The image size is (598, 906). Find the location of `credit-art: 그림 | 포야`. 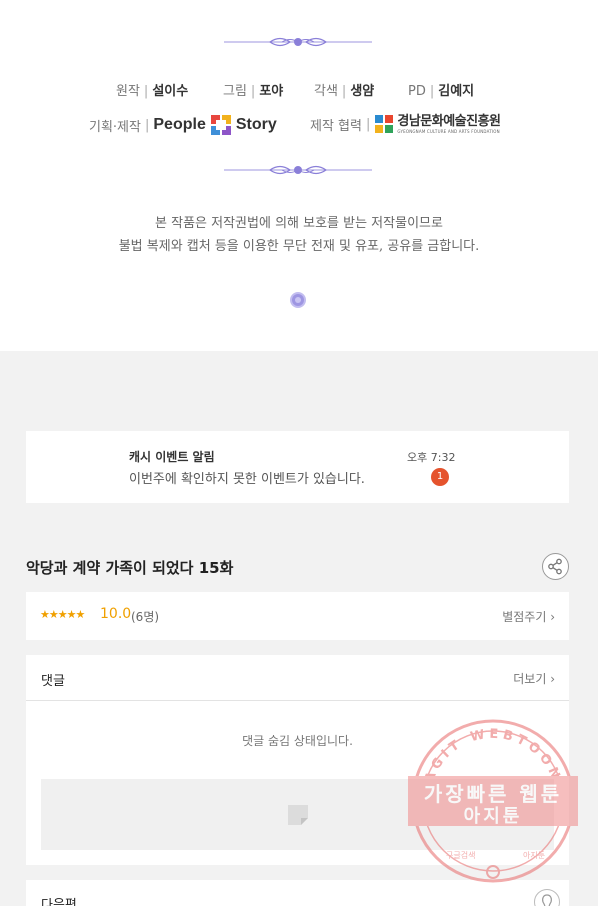

credit-art: 그림 | 포야 is located at coordinates (253, 89).